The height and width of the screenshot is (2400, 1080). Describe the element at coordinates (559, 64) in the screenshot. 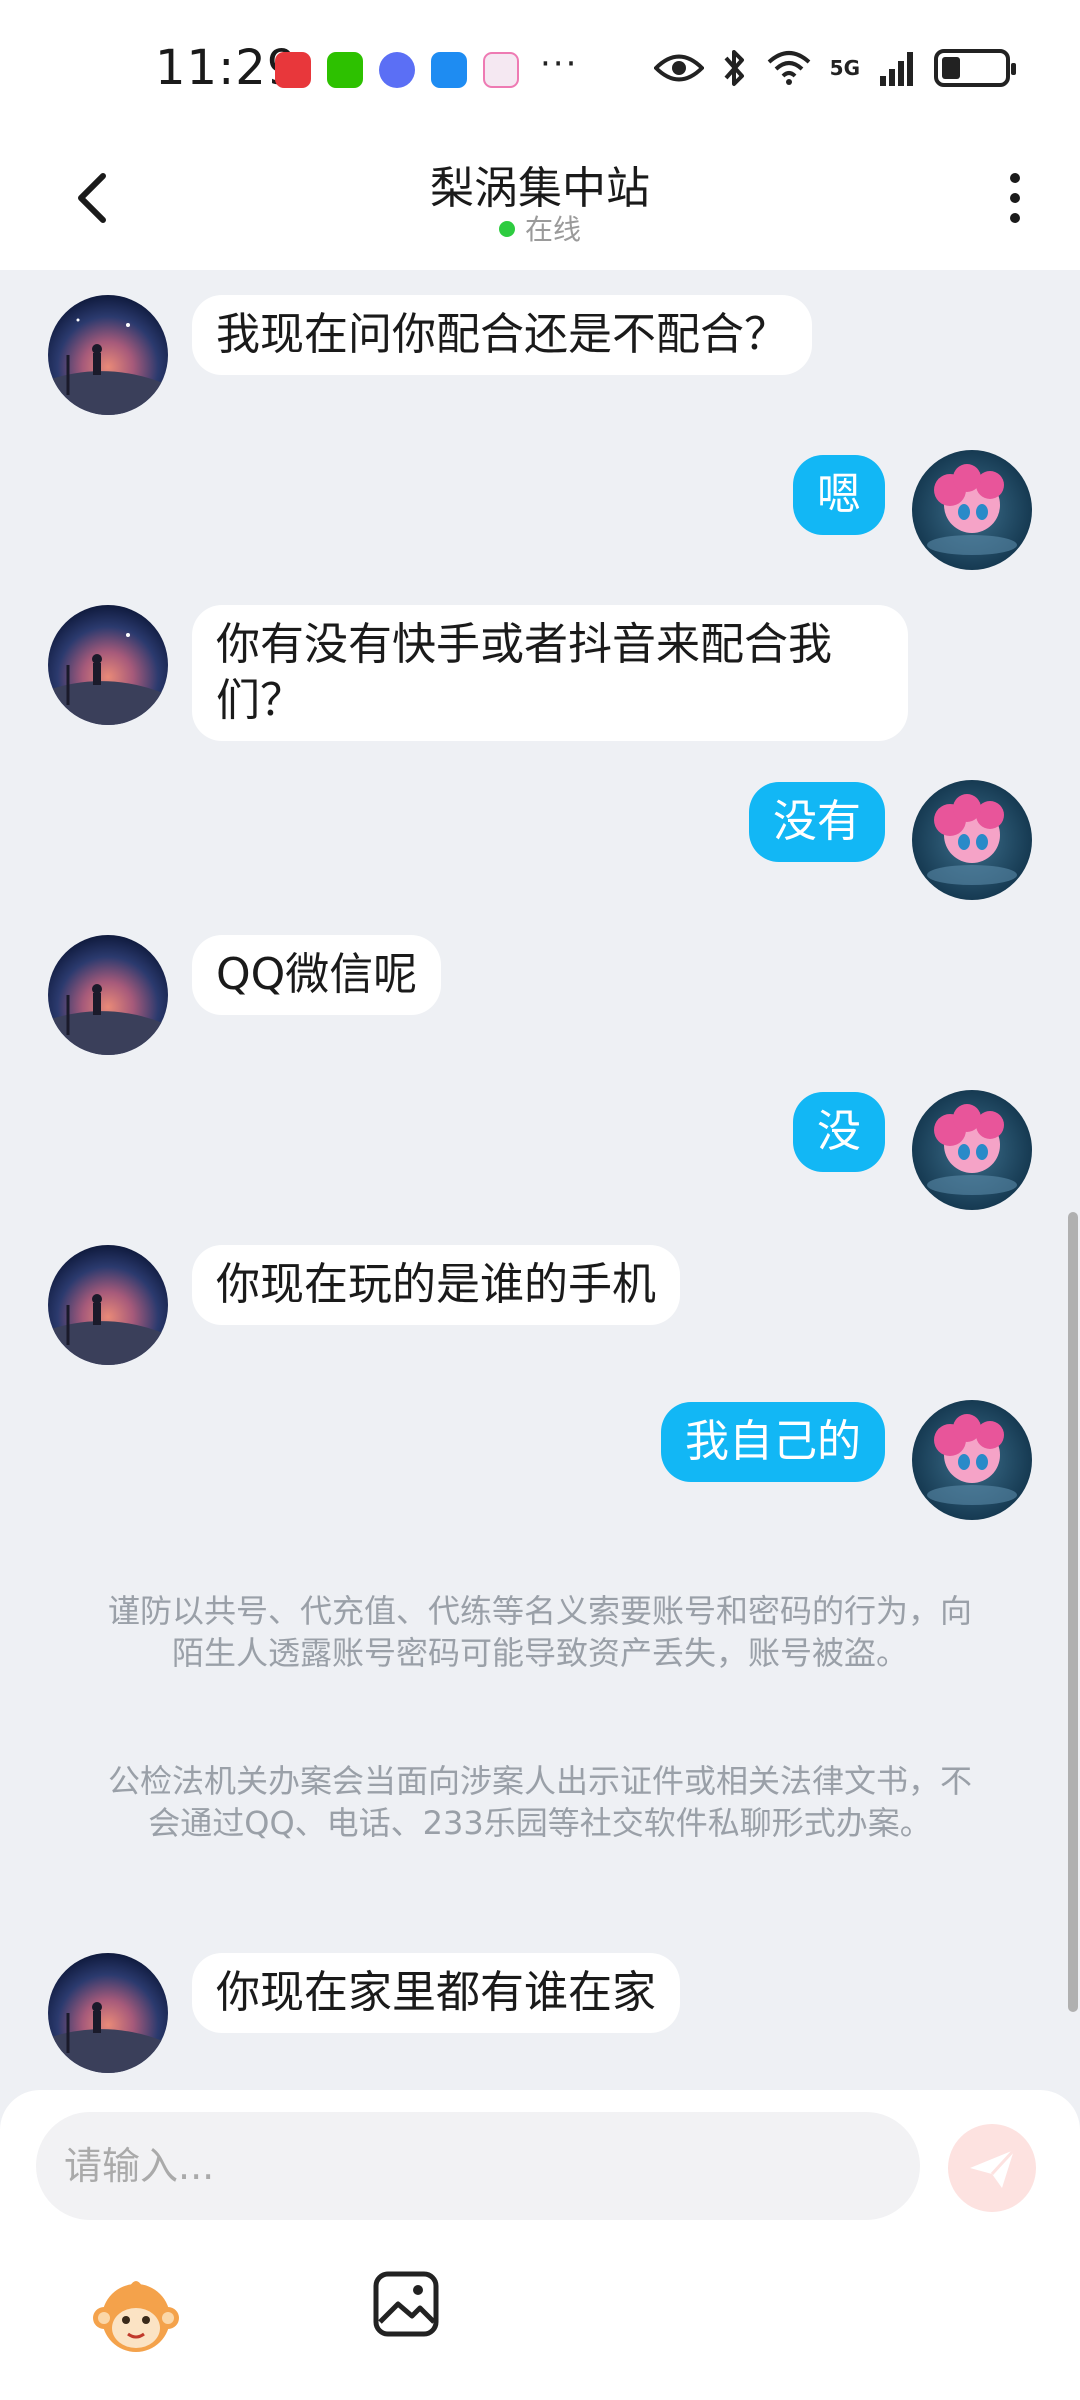

I see `more-notifications-icon: ···` at that location.